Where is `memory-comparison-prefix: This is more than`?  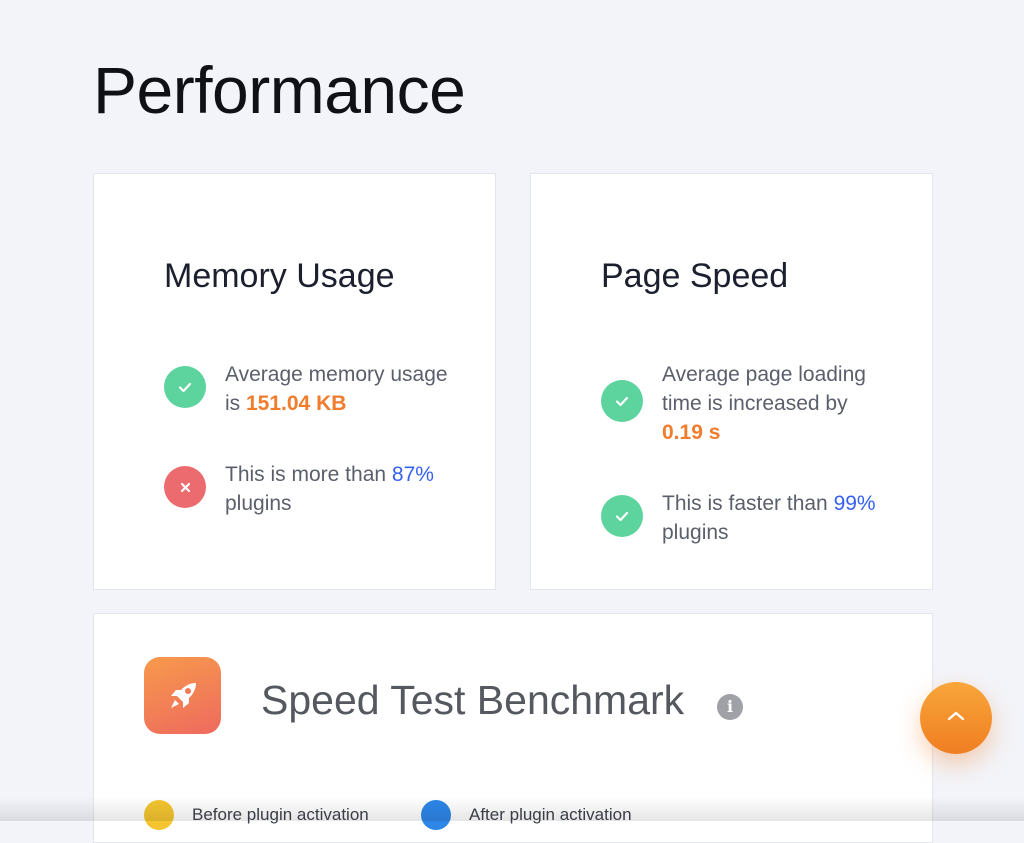 memory-comparison-prefix: This is more than is located at coordinates (308, 474).